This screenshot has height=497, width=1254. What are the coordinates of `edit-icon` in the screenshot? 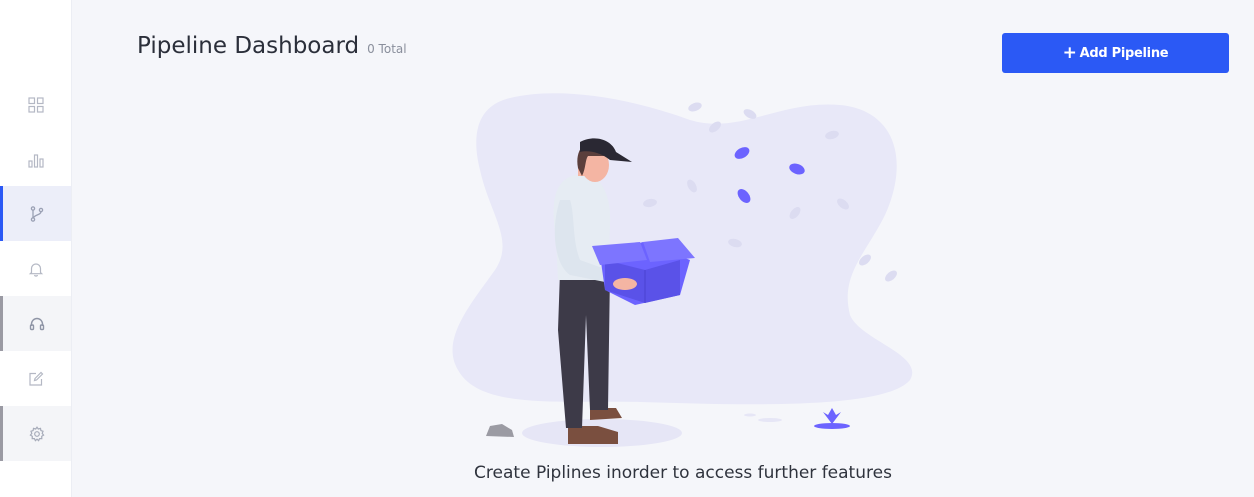 It's located at (35, 378).